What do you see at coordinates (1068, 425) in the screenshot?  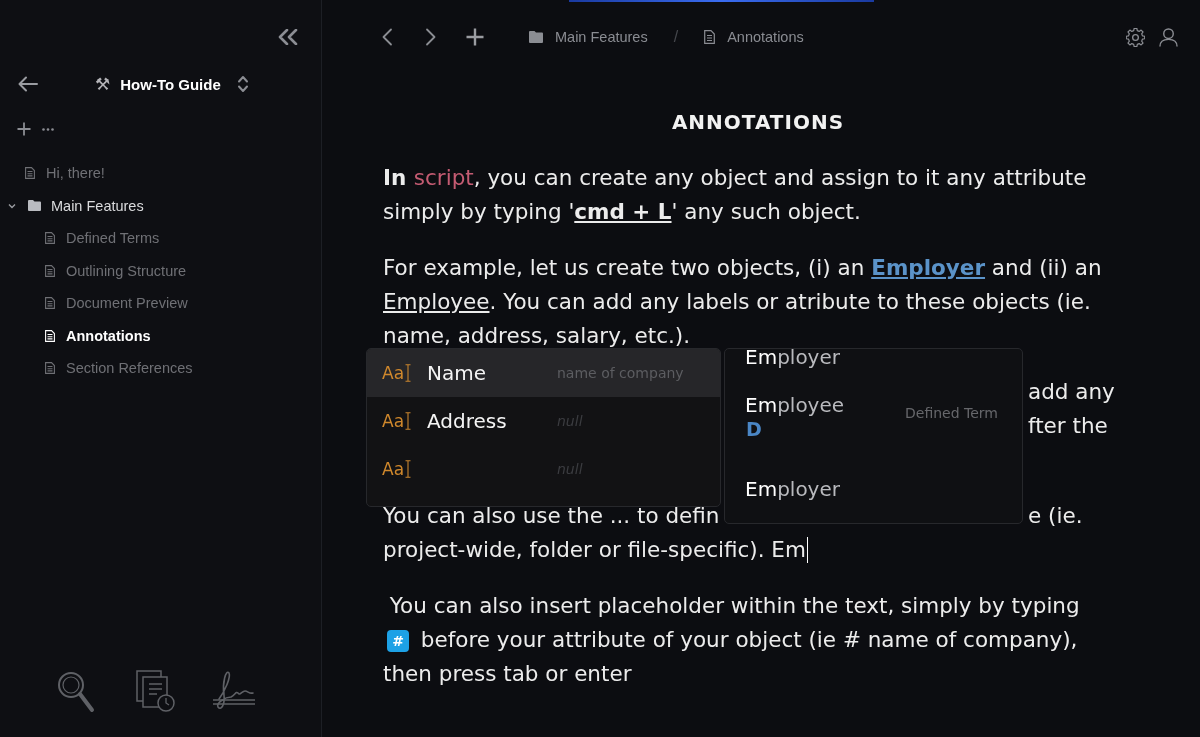 I see `paragraph-fragment: fter the` at bounding box center [1068, 425].